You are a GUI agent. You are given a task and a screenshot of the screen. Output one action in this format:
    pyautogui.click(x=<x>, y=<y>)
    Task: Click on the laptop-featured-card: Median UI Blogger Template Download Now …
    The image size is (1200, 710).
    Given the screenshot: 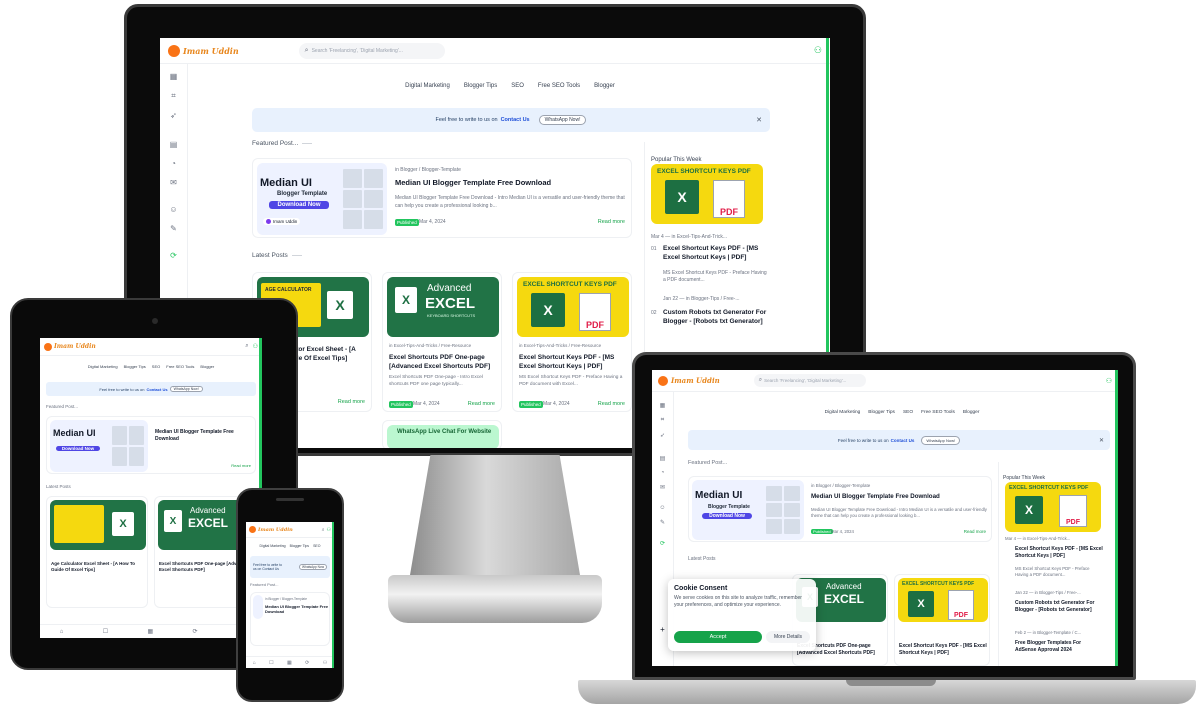 What is the action you would take?
    pyautogui.click(x=840, y=509)
    